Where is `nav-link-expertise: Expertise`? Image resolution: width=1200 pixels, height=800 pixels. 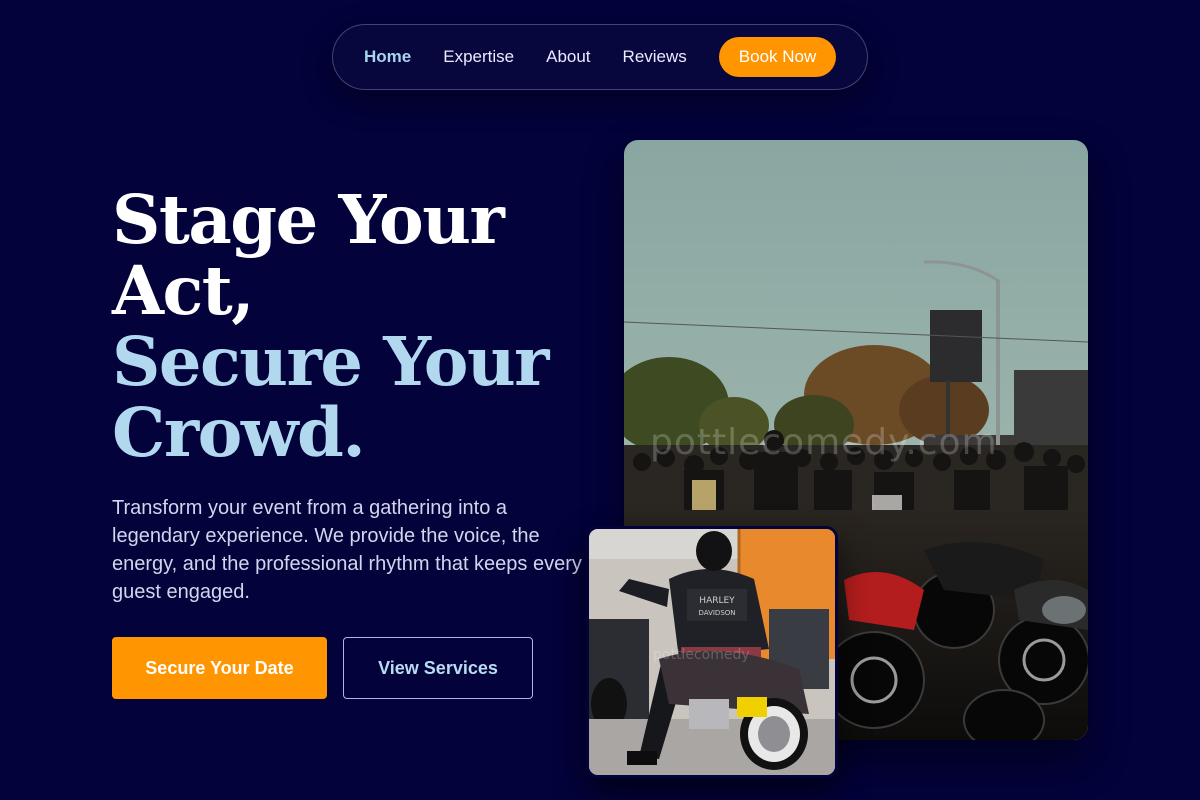 nav-link-expertise: Expertise is located at coordinates (478, 57).